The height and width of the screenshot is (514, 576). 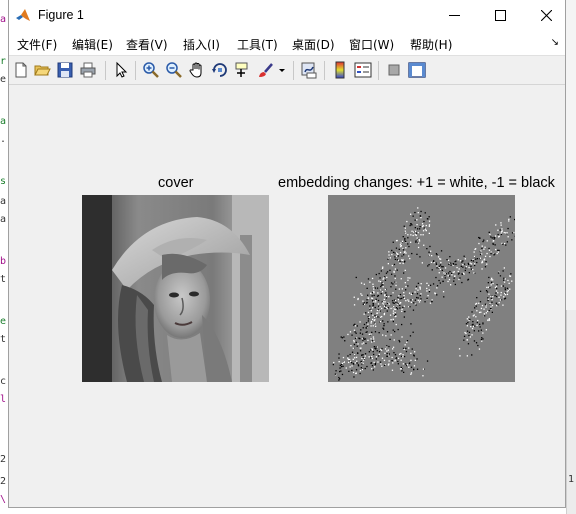 What do you see at coordinates (454, 15) in the screenshot?
I see `minimize-button` at bounding box center [454, 15].